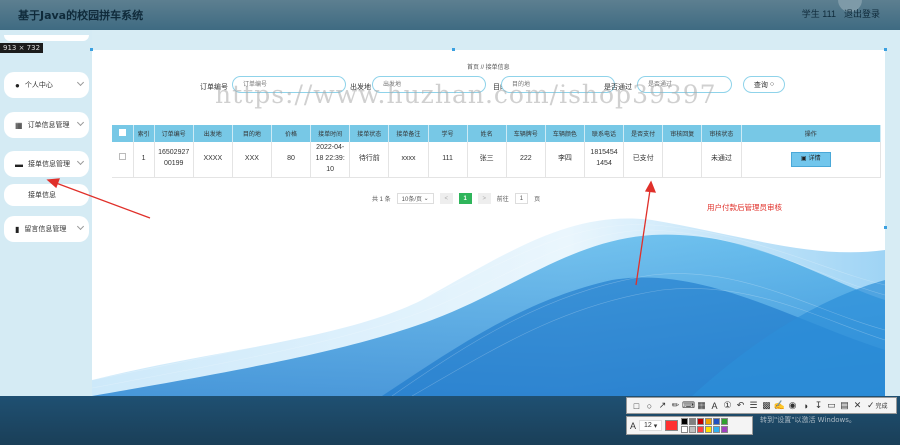 This screenshot has height=445, width=900. What do you see at coordinates (330, 158) in the screenshot?
I see `cell-time-line2: 18 22:39:` at bounding box center [330, 158].